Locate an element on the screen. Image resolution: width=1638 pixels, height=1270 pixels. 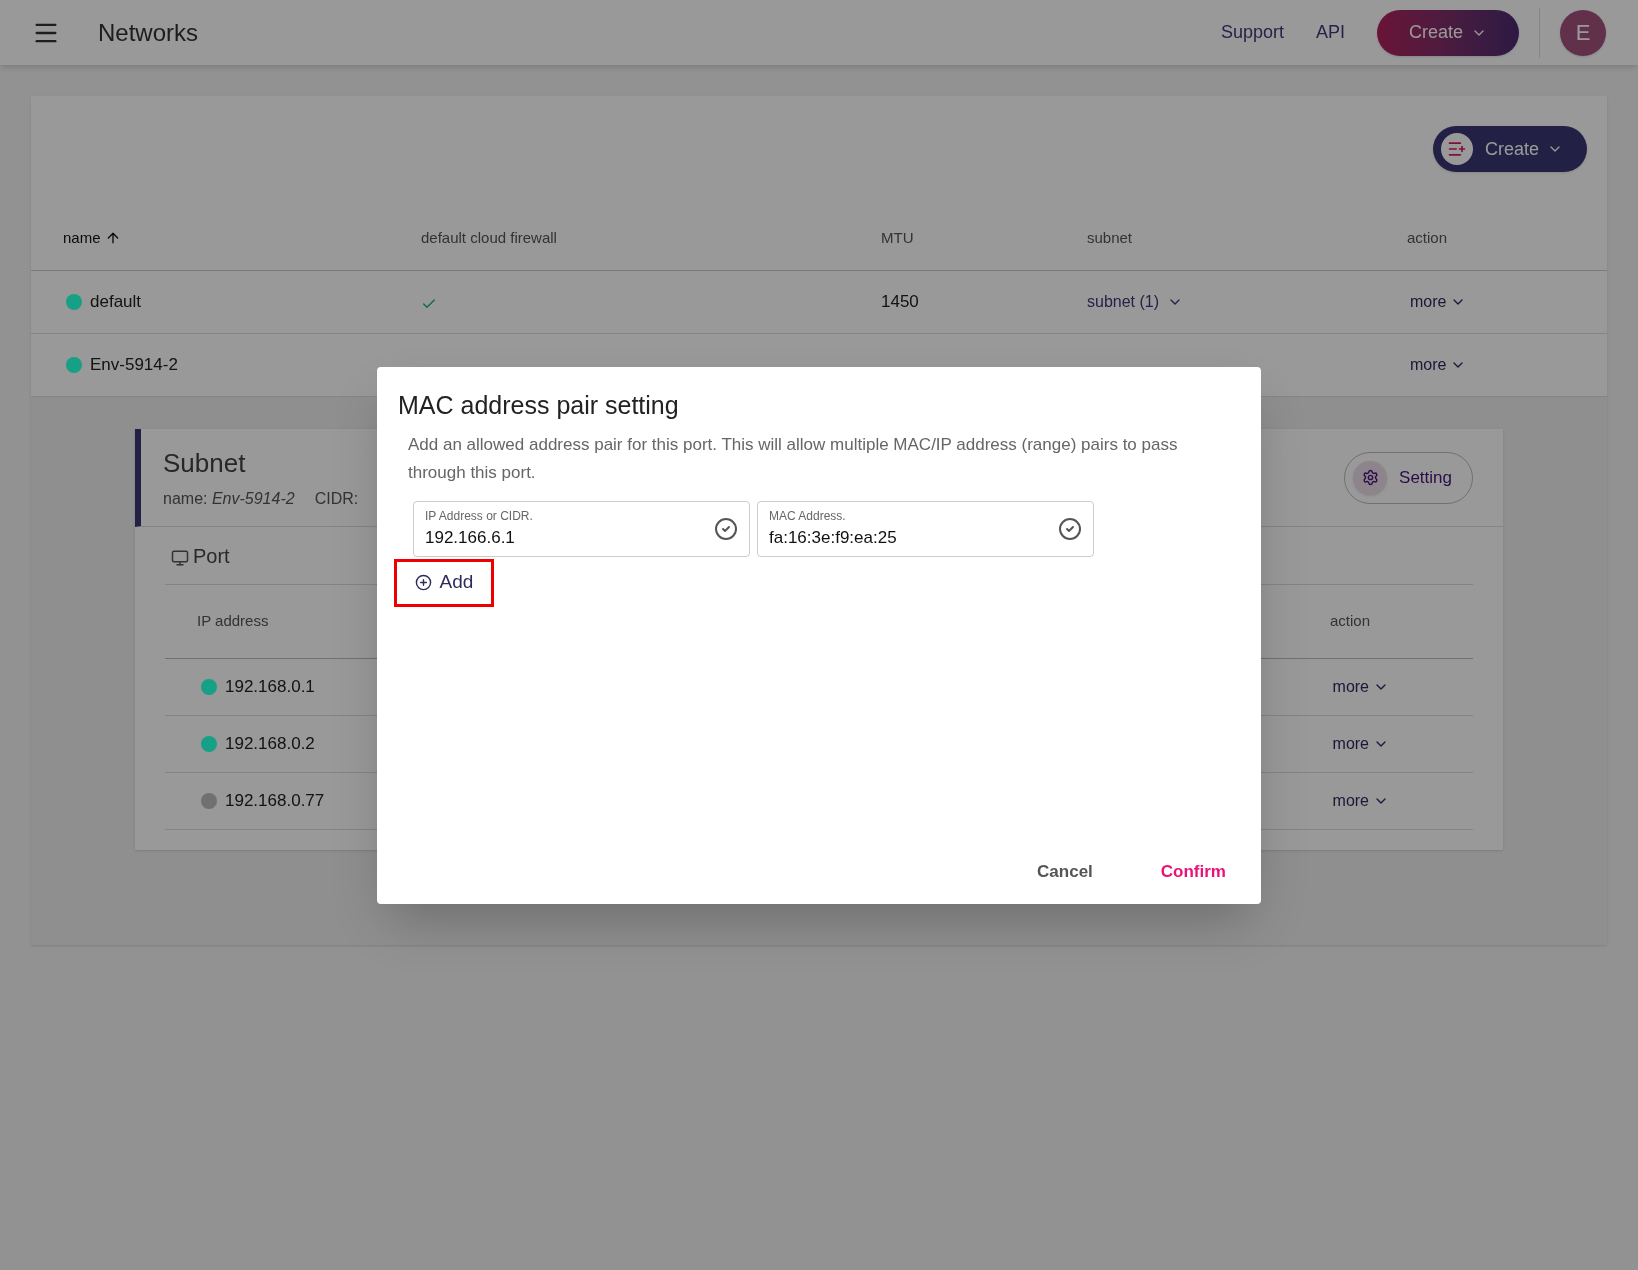
list-plus-icon is located at coordinates (1456, 149).